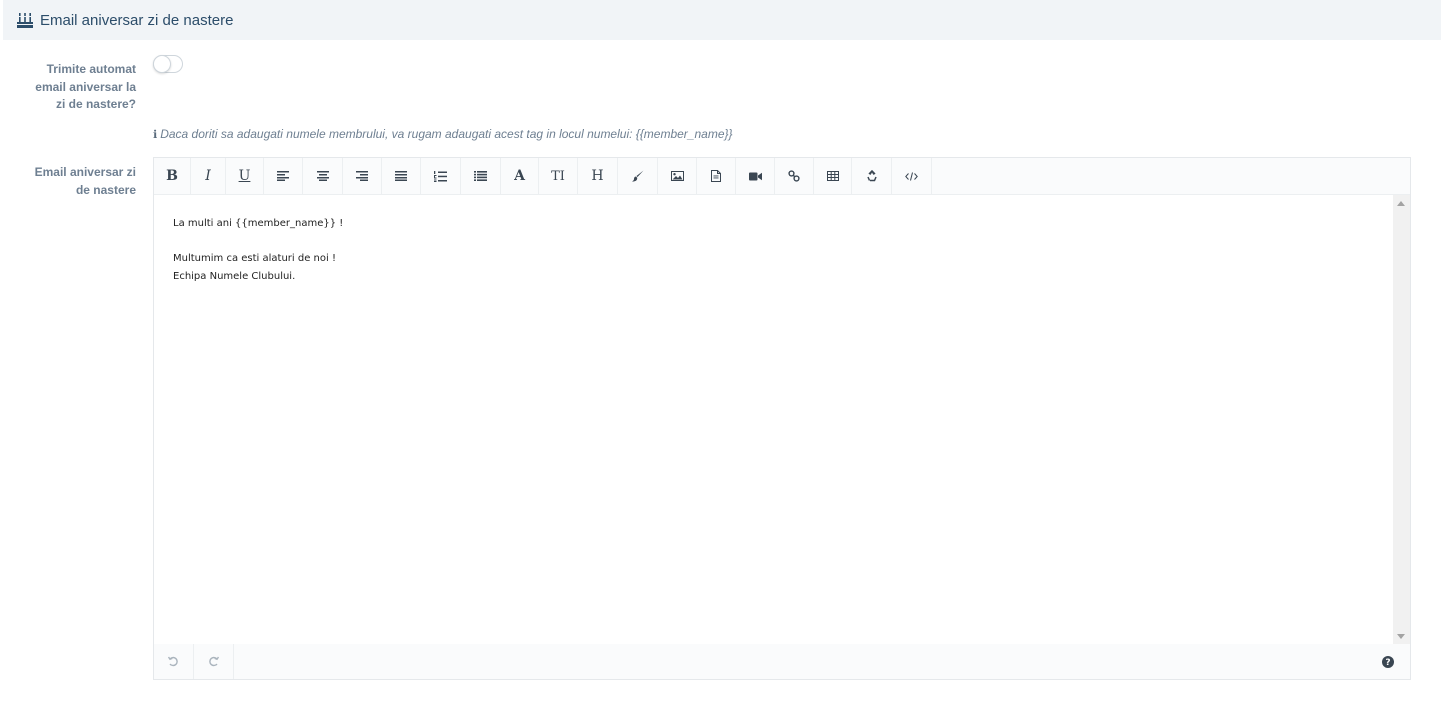  I want to click on table-button, so click(833, 176).